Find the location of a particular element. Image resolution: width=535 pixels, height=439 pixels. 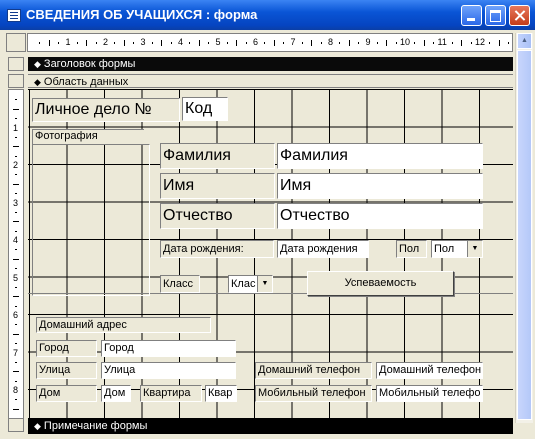

home-phone-field: Домашний телефон is located at coordinates (429, 370).